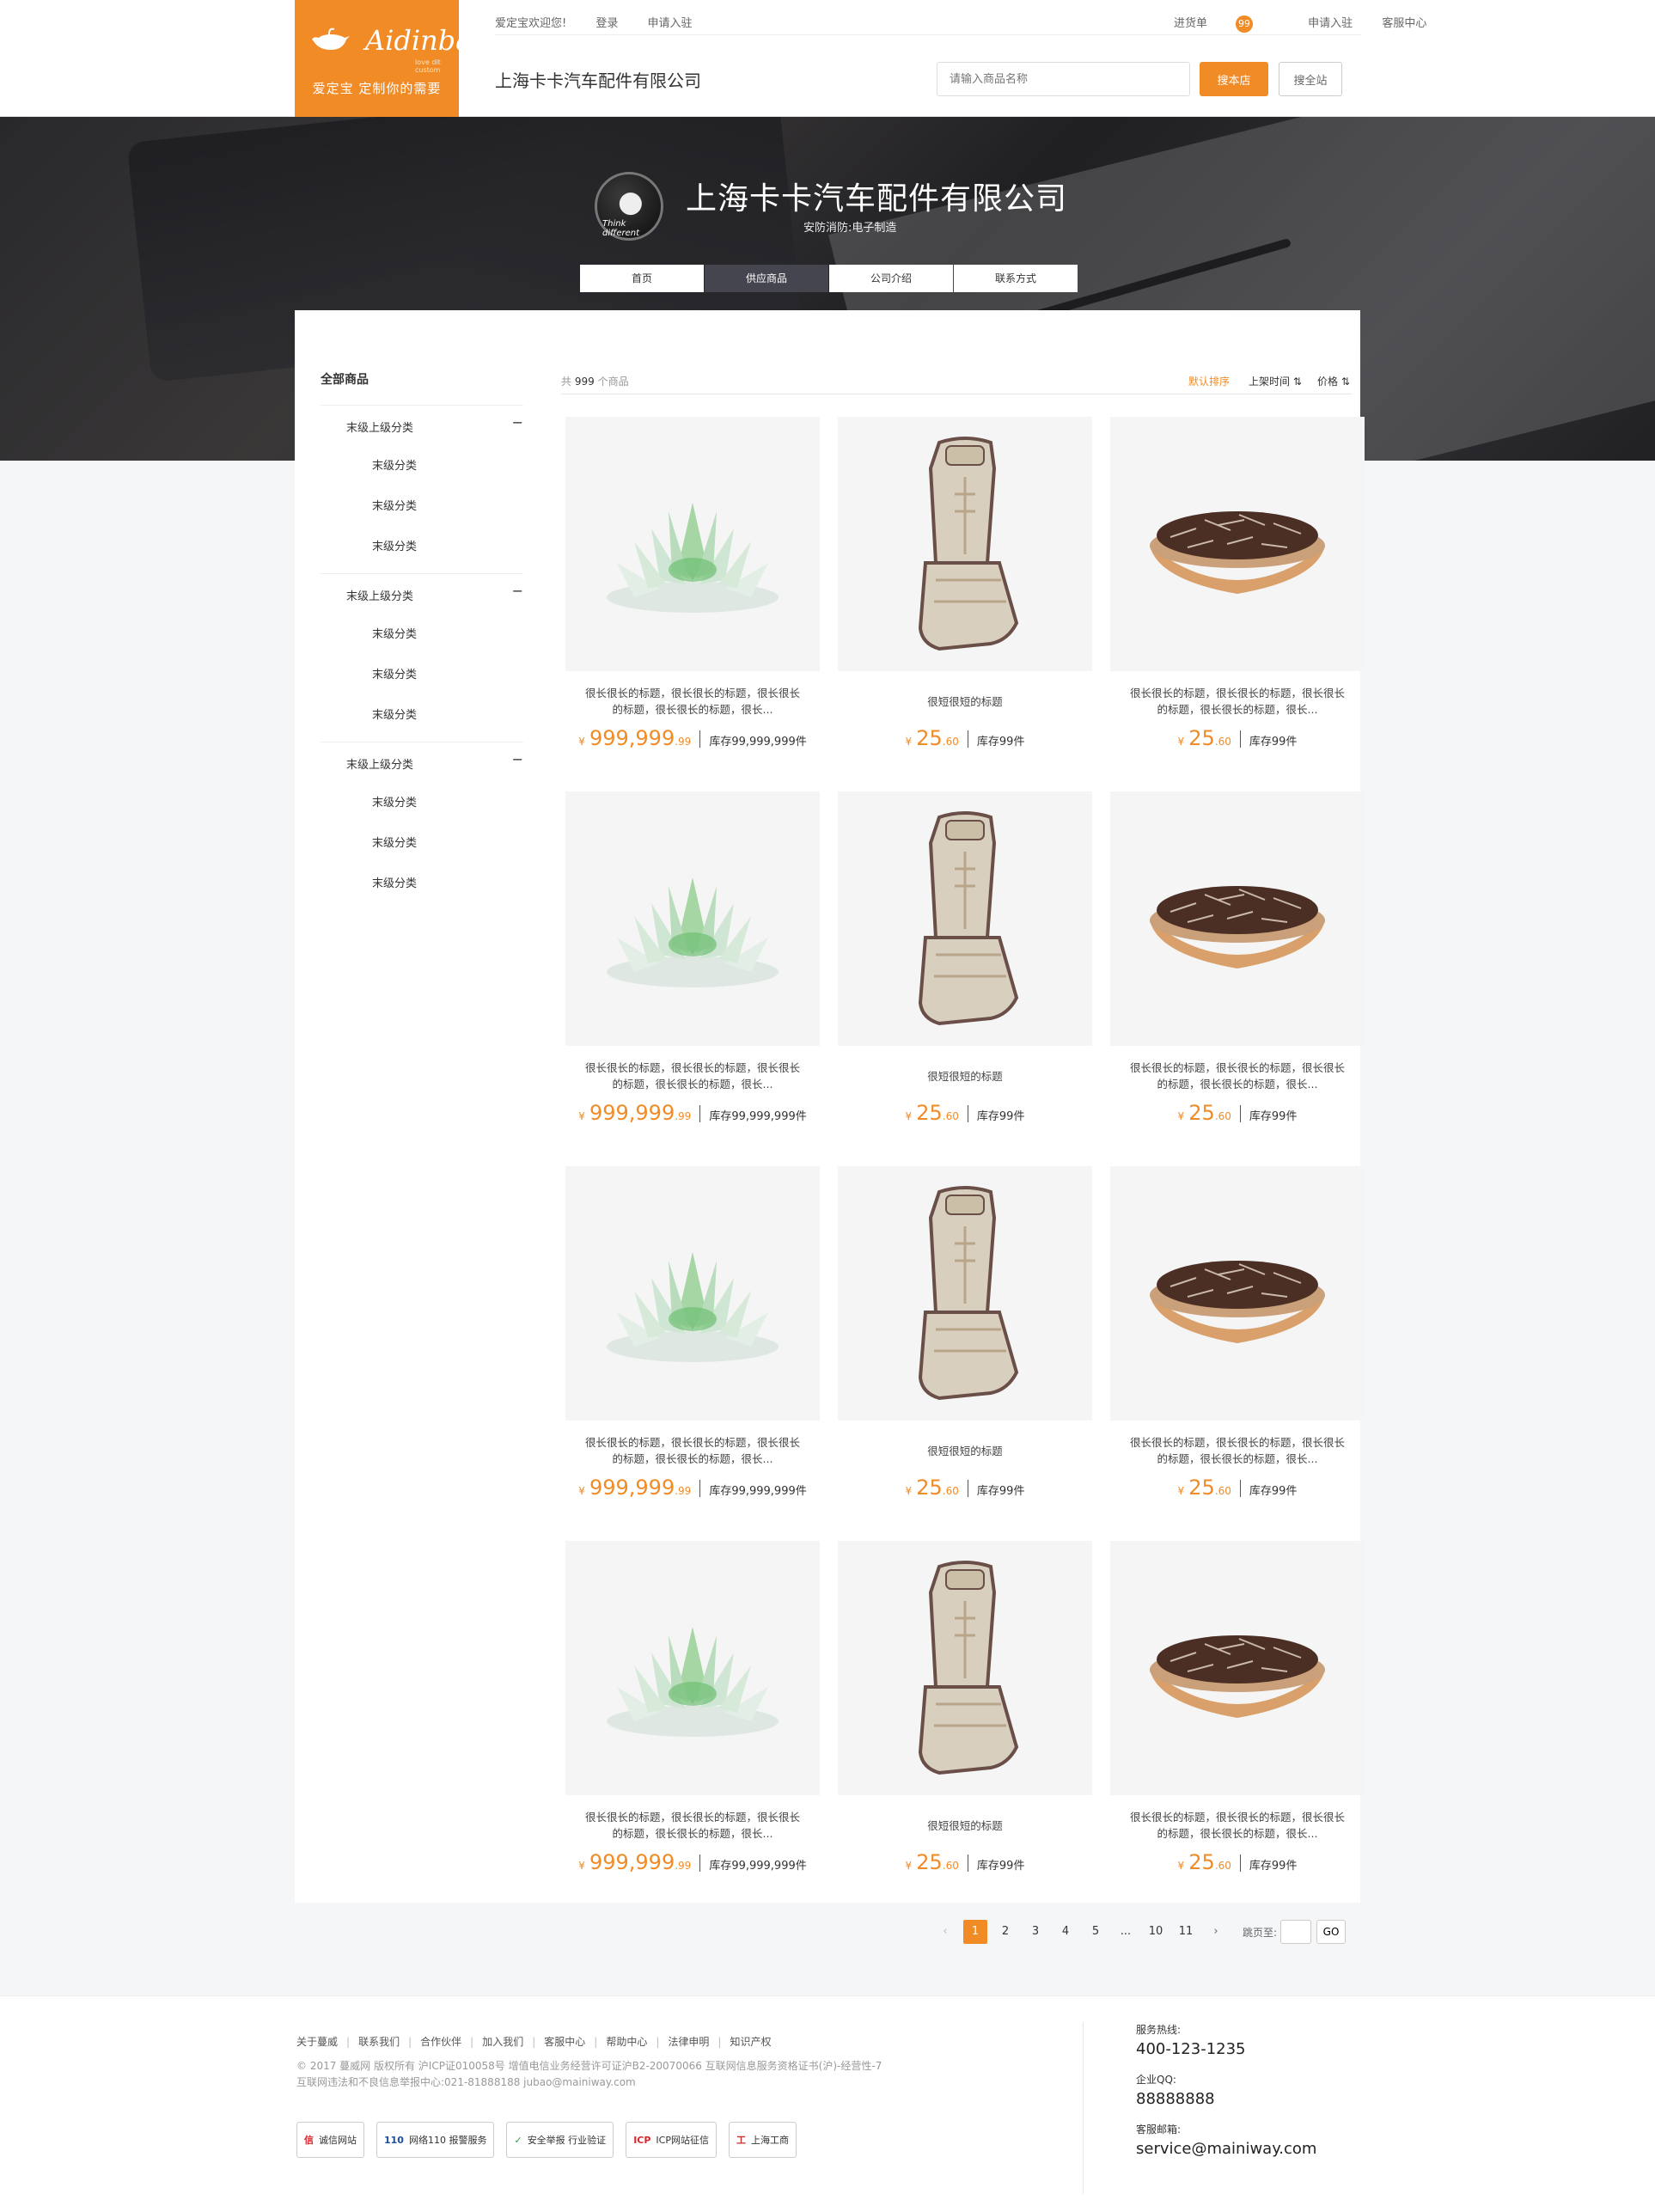 The width and height of the screenshot is (1655, 2212). What do you see at coordinates (502, 2042) in the screenshot?
I see `footer-link: 加入我们` at bounding box center [502, 2042].